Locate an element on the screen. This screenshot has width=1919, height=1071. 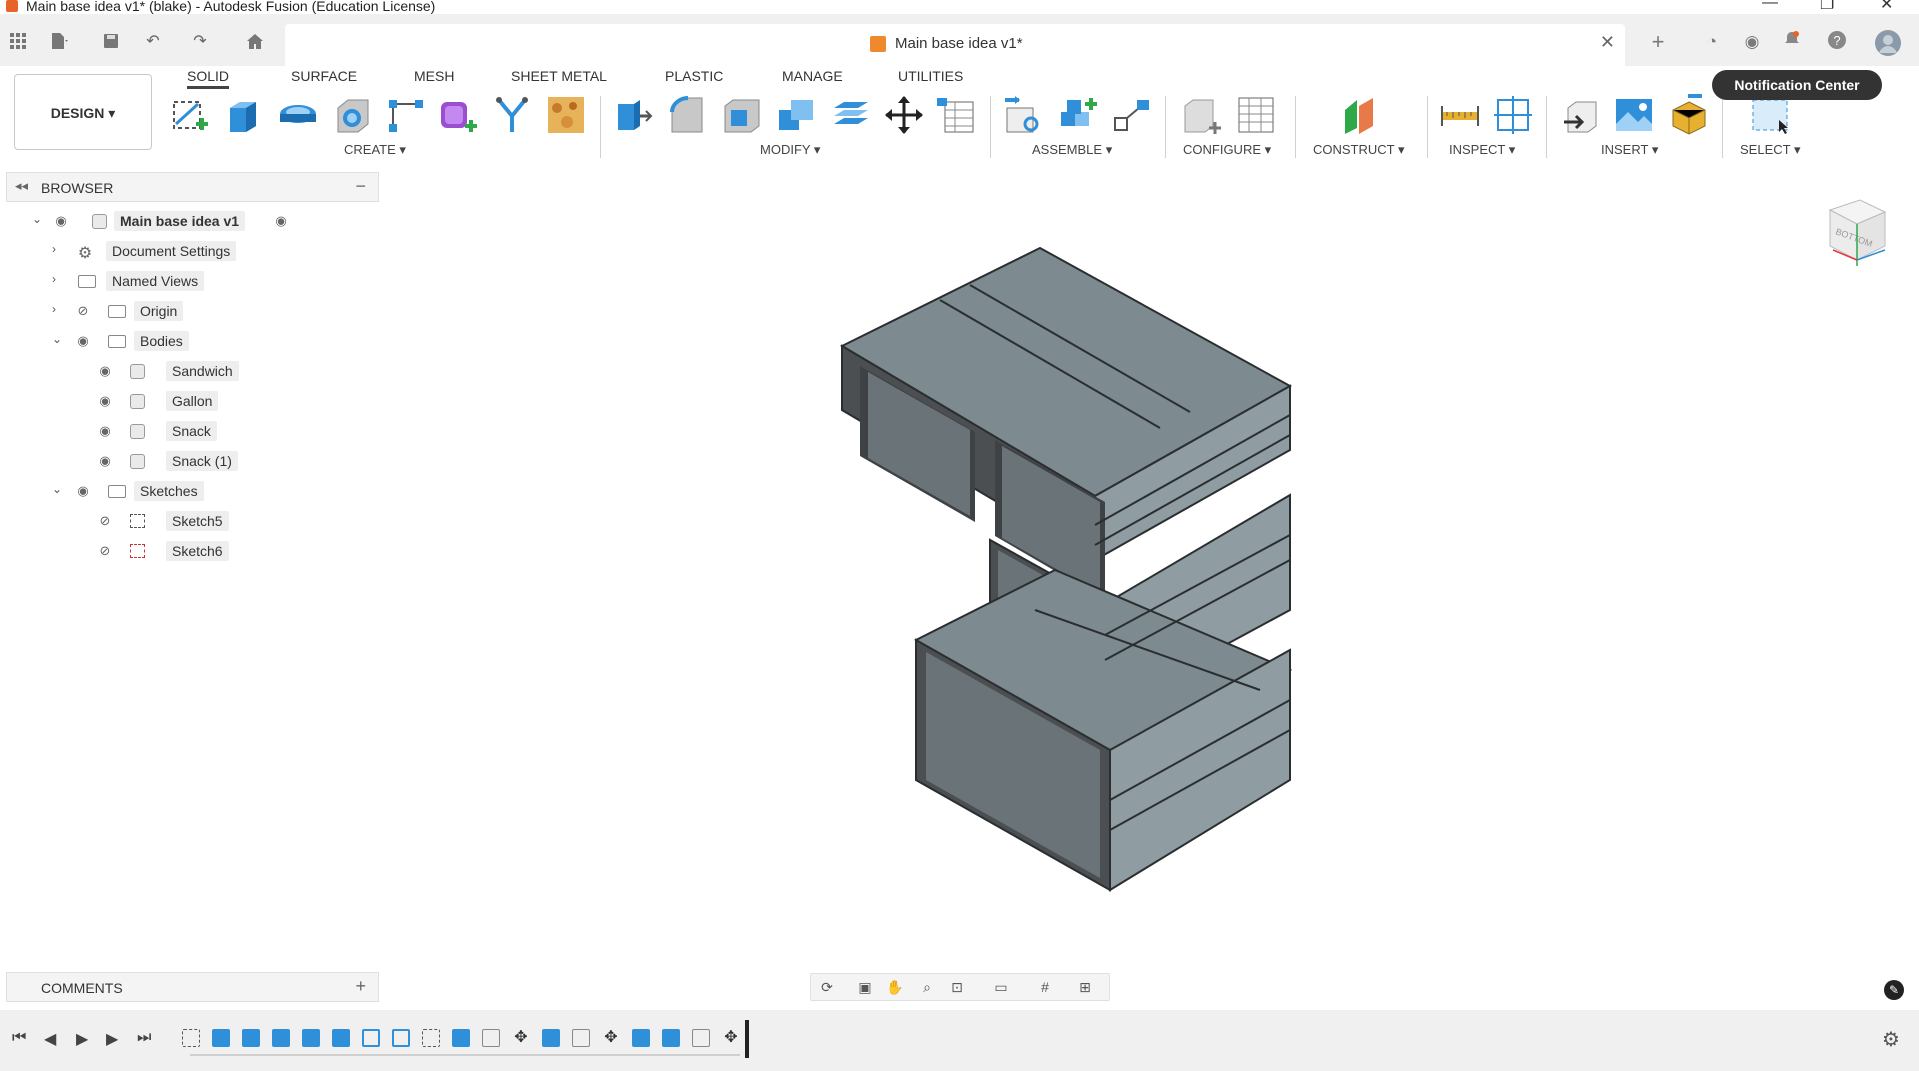
close-window-button: ✕ is located at coordinates (1886, 7).